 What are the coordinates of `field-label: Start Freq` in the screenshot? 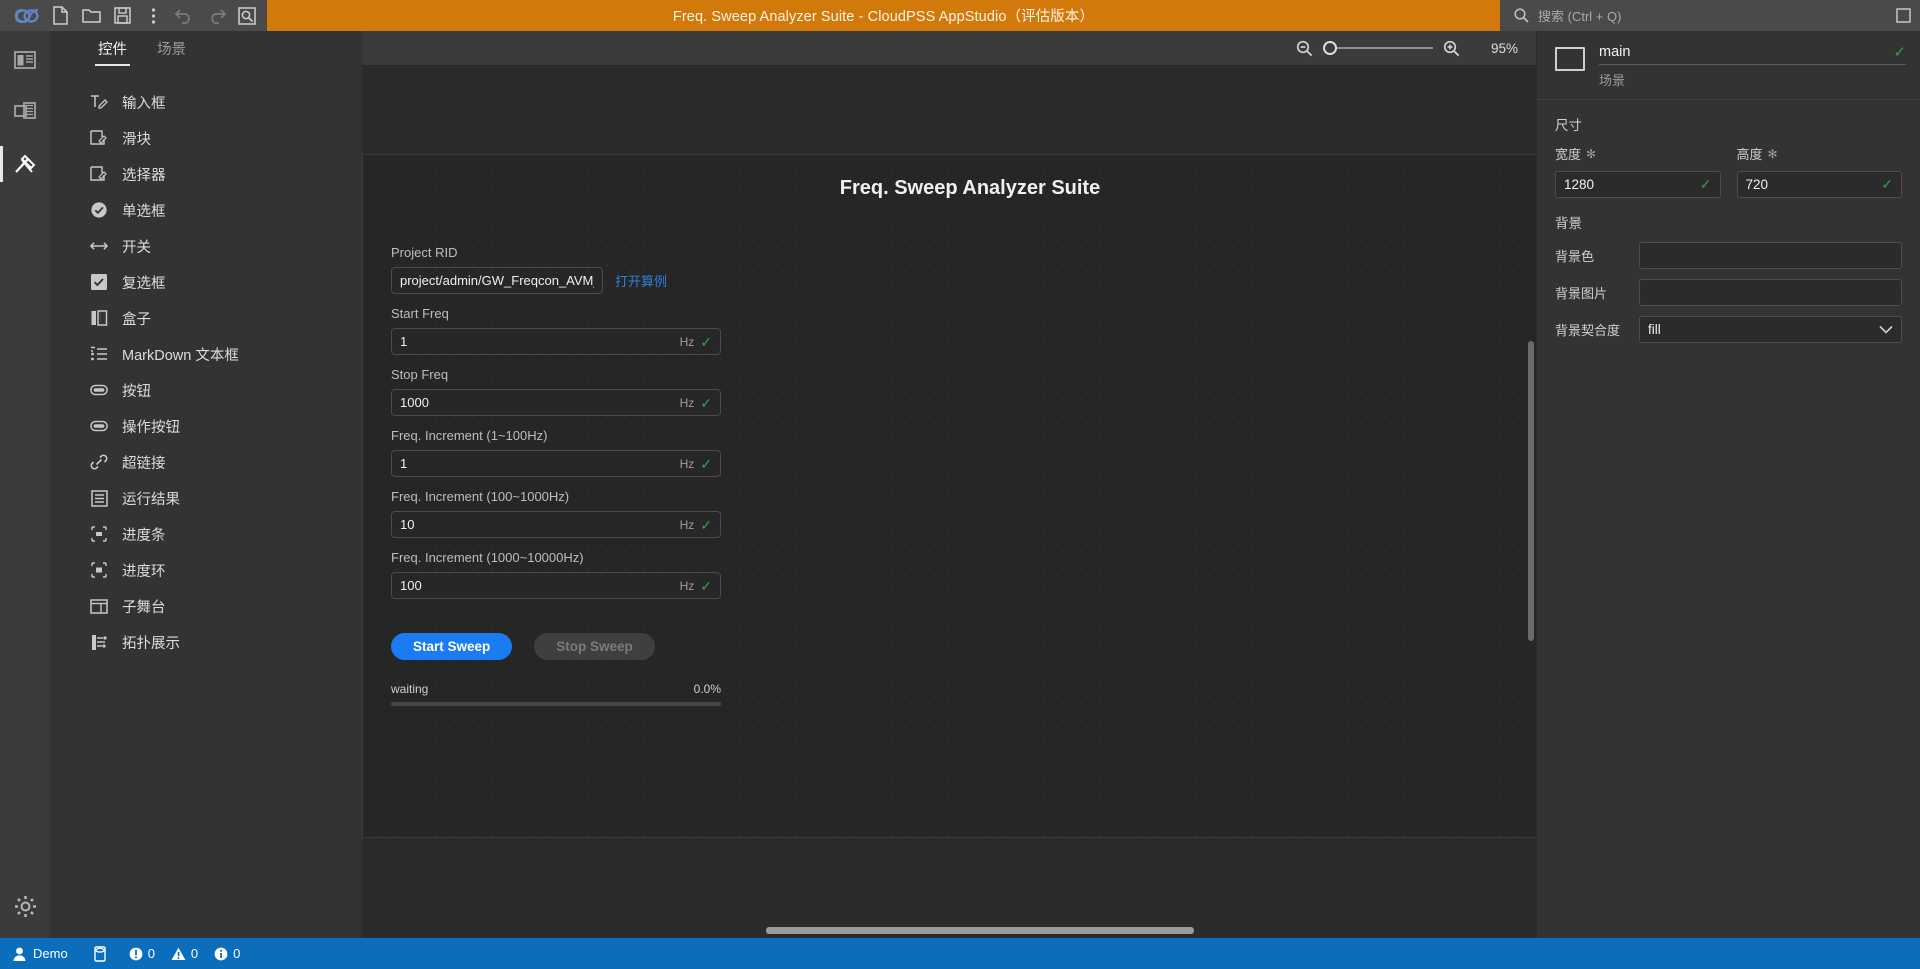 It's located at (420, 313).